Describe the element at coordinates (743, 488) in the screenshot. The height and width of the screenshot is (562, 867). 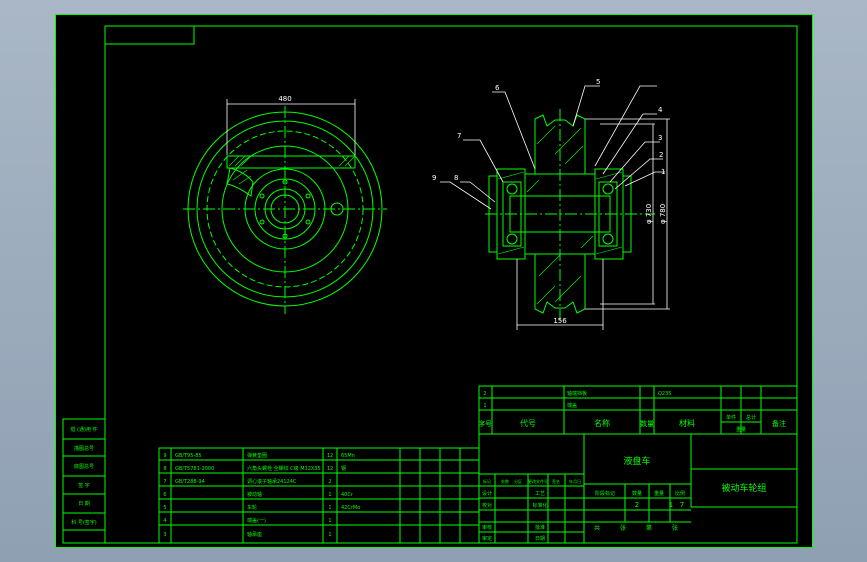
I see `drawing-title: 被动车轮组` at that location.